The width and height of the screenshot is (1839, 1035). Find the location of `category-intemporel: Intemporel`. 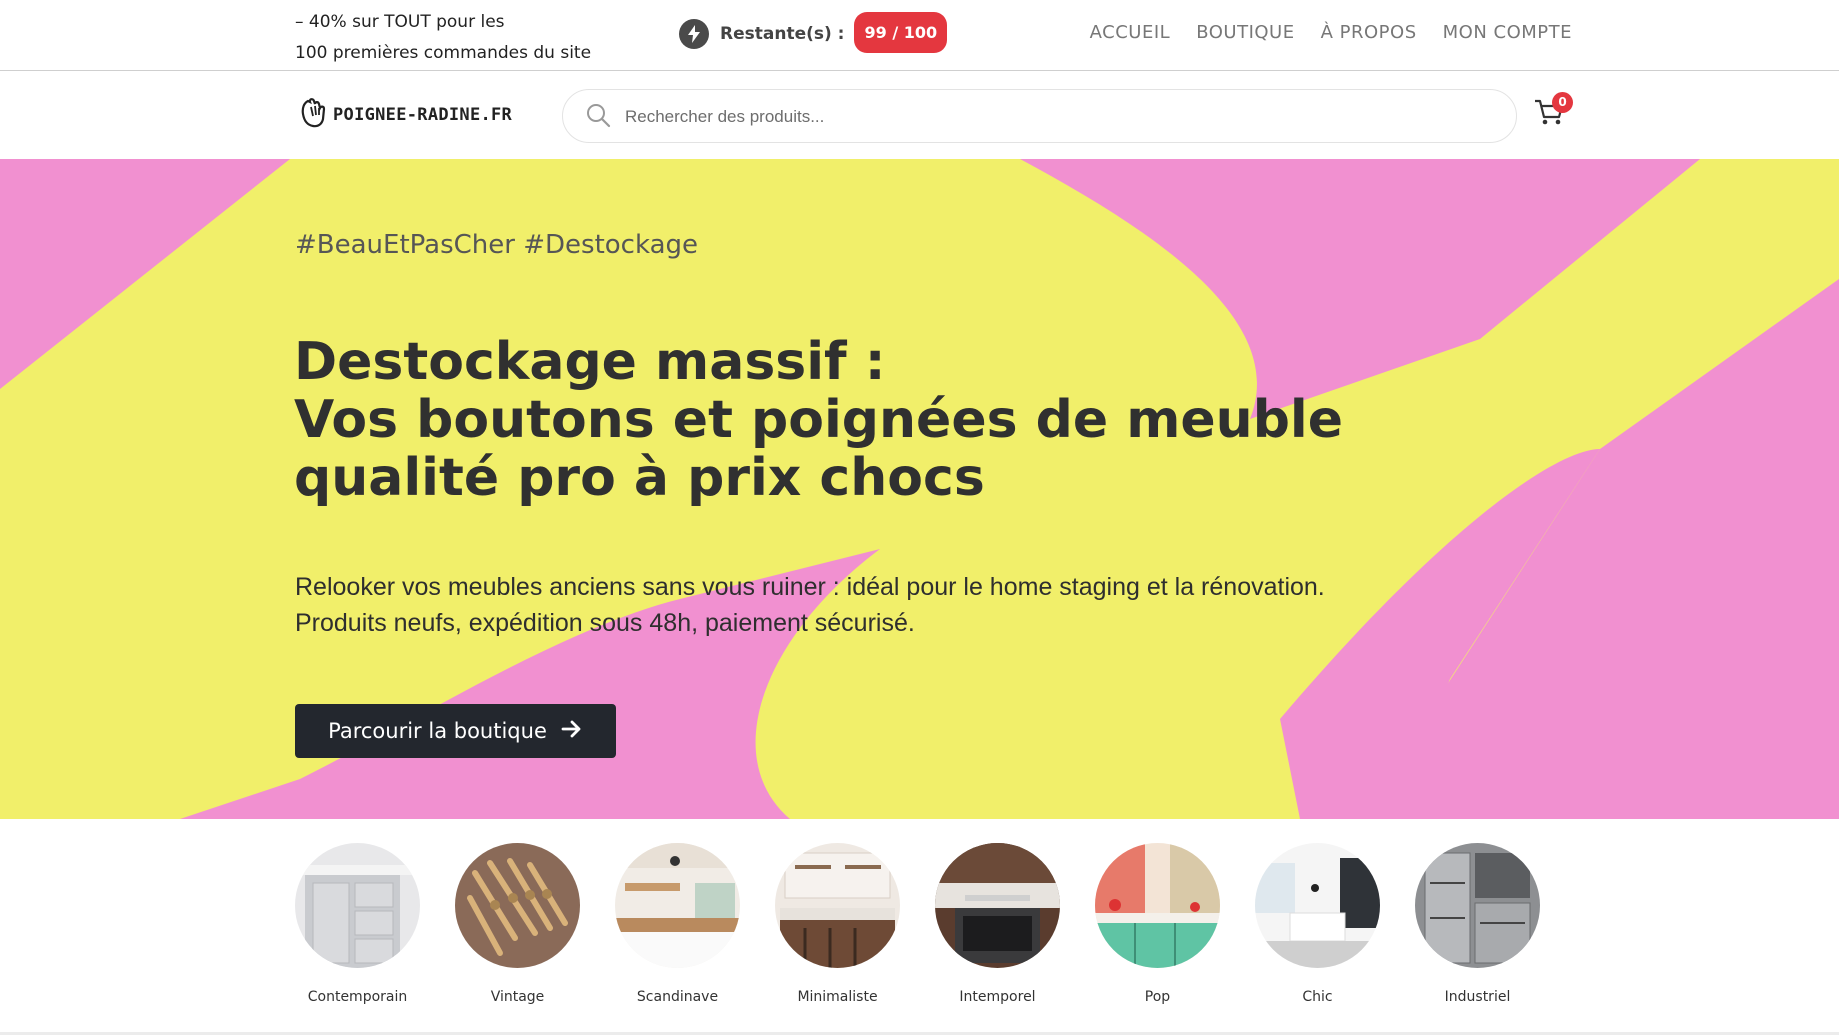

category-intemporel: Intemporel is located at coordinates (997, 924).